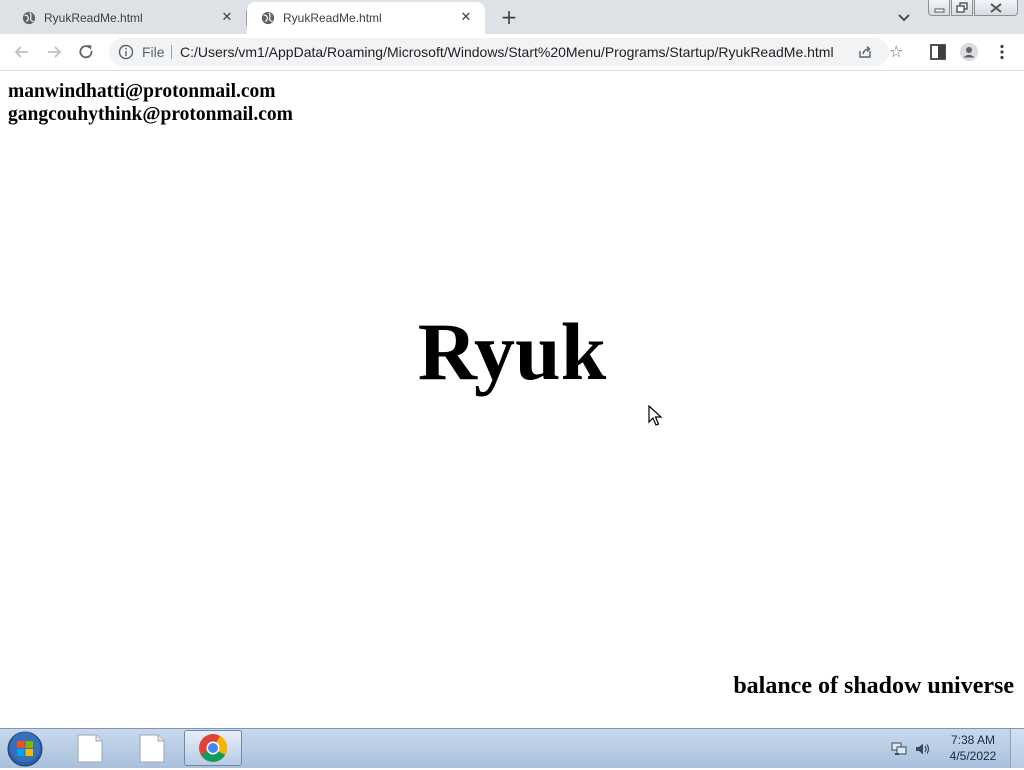 The image size is (1024, 770). Describe the element at coordinates (142, 91) in the screenshot. I see `email-line: manwindhatti@protonmail.com` at that location.